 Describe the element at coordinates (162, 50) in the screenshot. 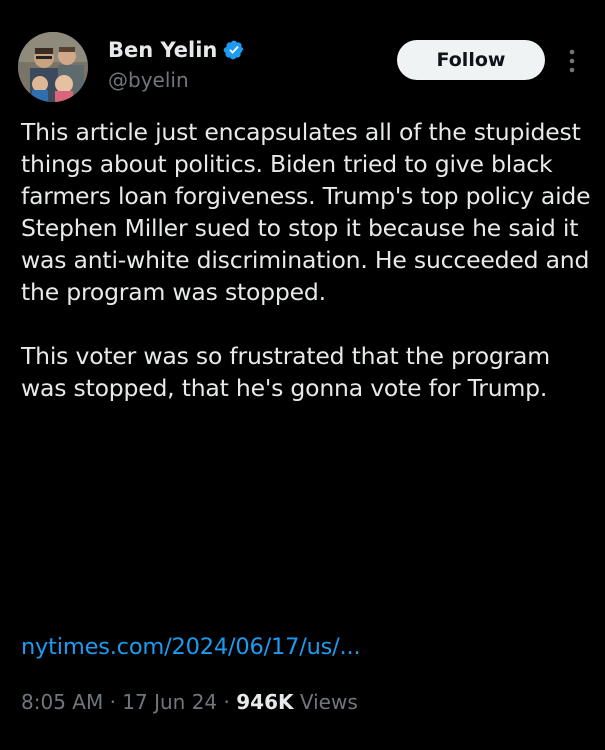

I see `author-display-name: Ben Yelin` at that location.